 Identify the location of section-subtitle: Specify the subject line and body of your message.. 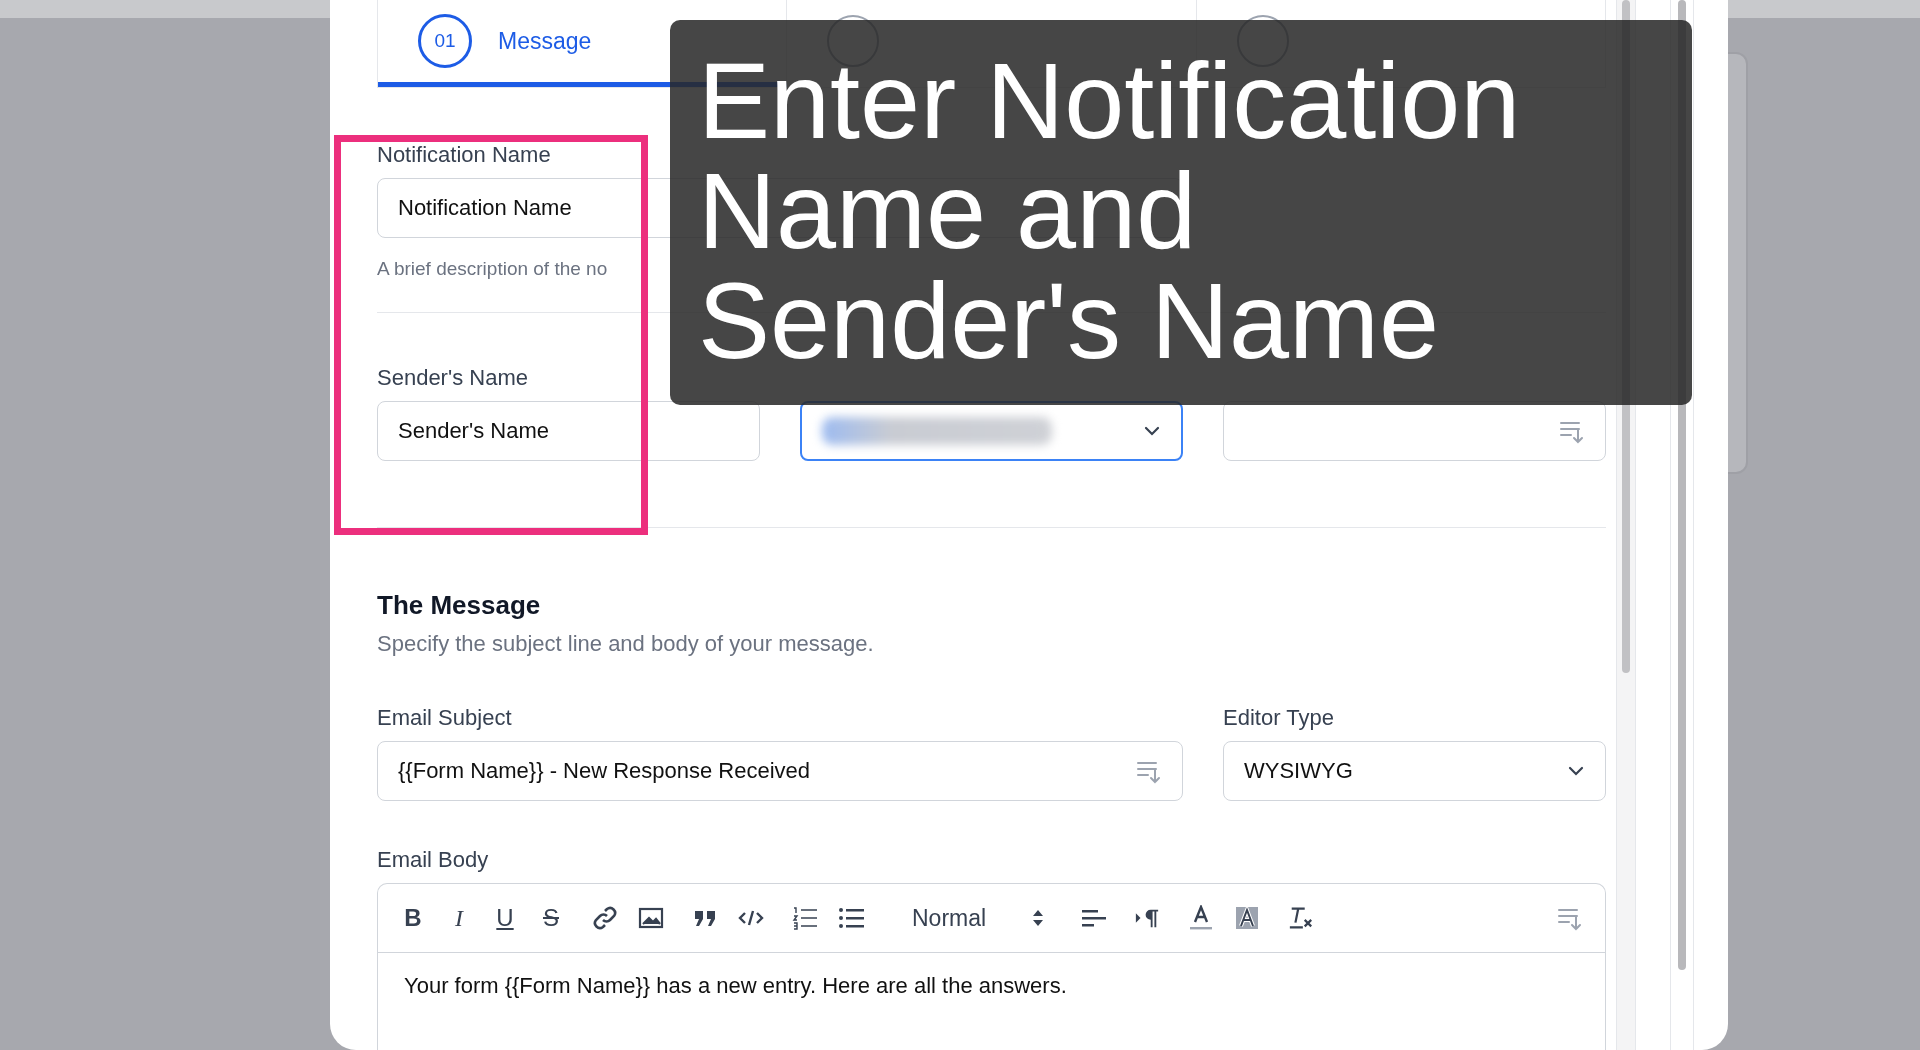
(626, 644).